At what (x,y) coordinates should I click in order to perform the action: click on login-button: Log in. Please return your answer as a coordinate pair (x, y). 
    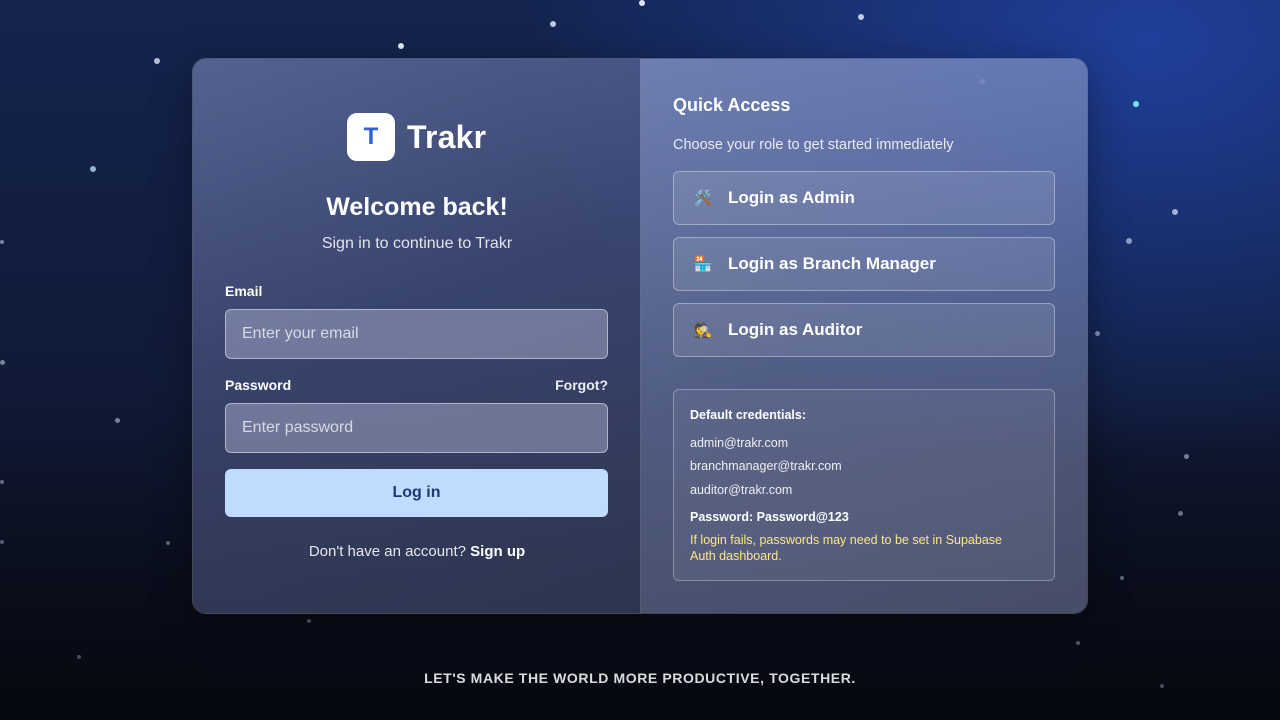
    Looking at the image, I should click on (416, 493).